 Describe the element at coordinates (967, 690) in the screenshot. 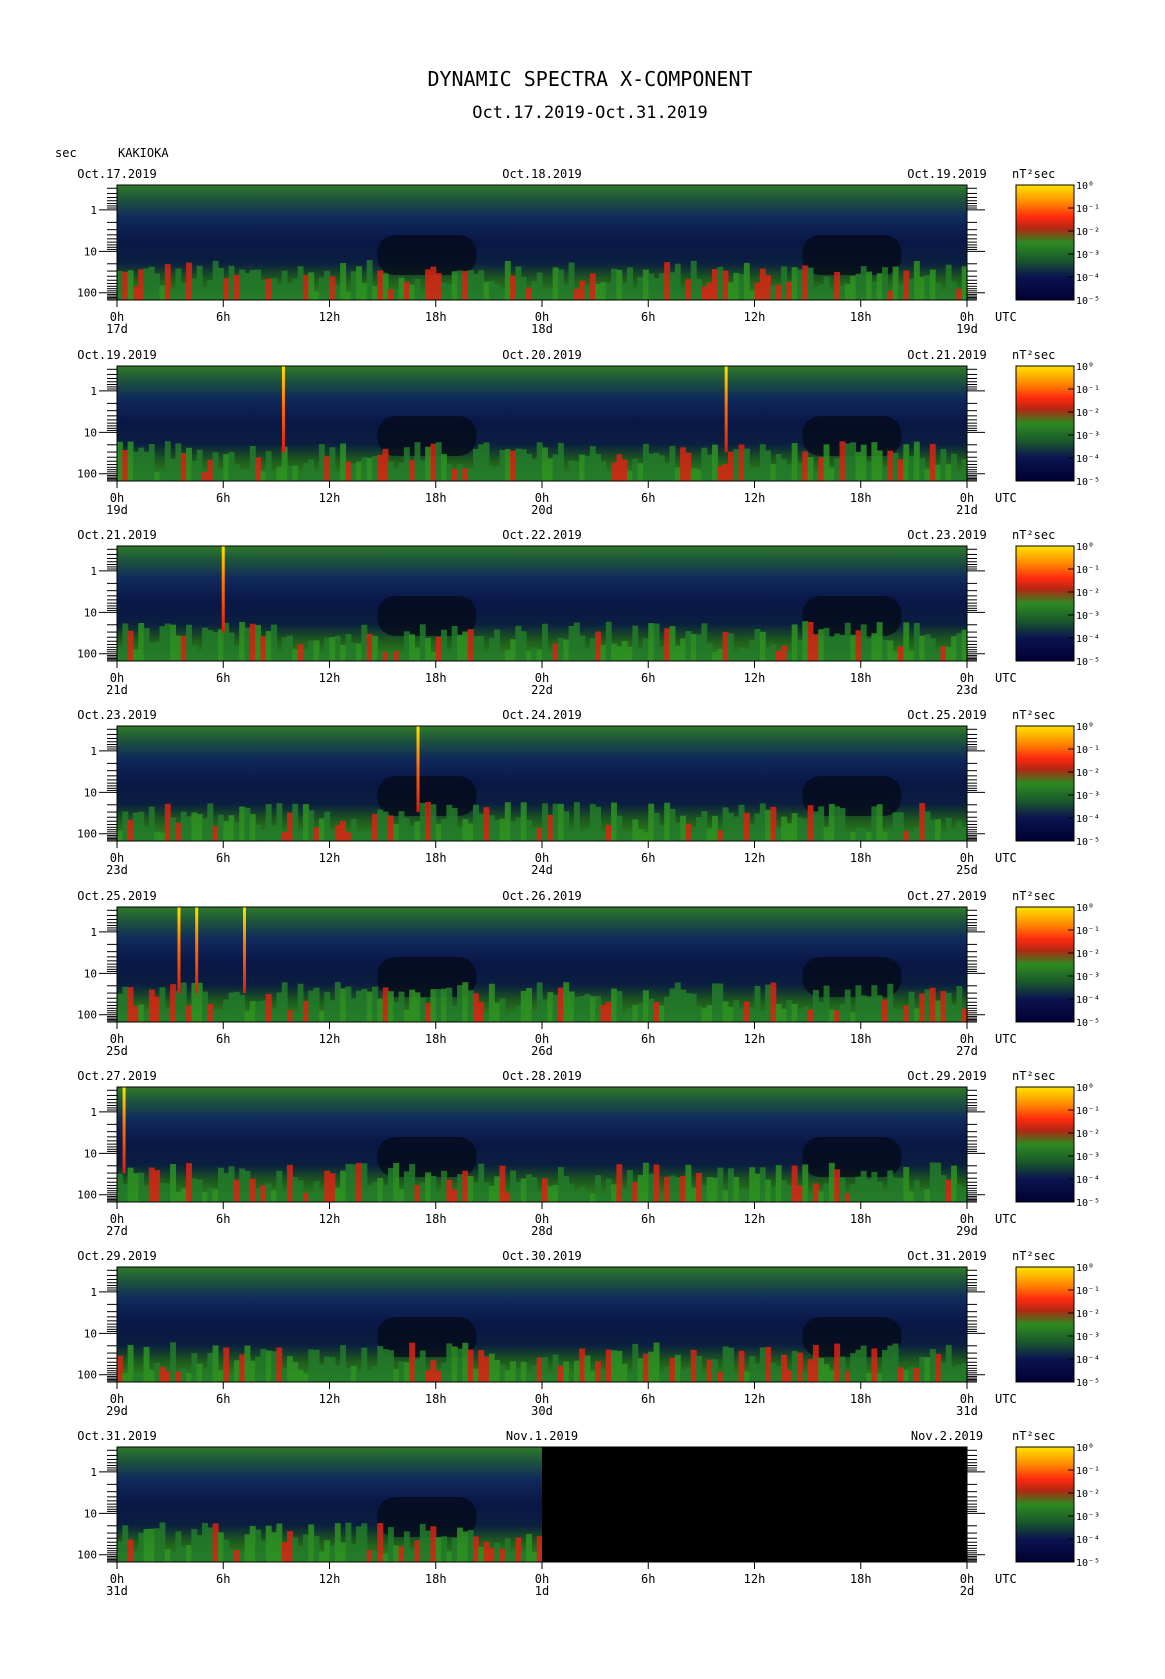

I see `day-label: 23d` at that location.